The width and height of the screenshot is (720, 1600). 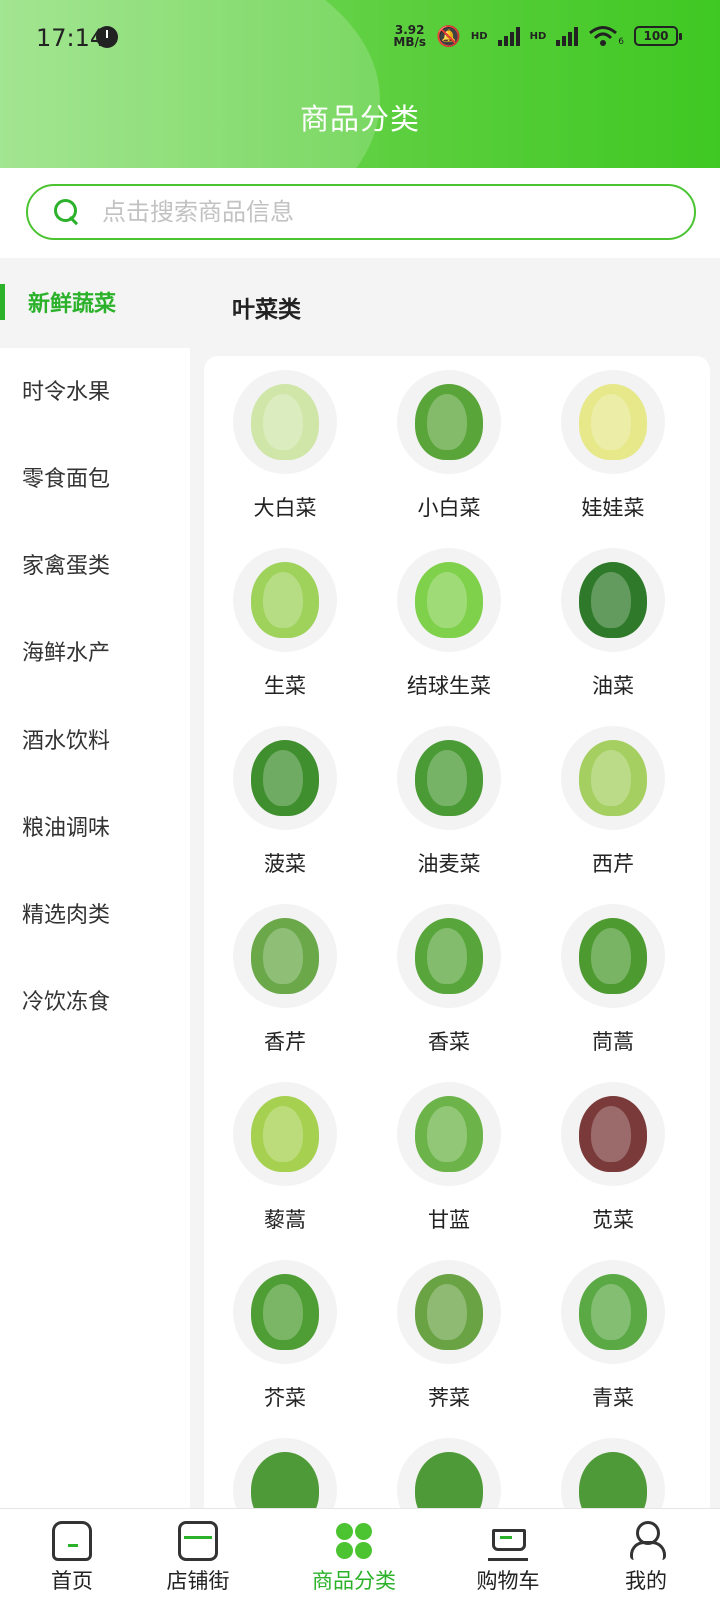 I want to click on tab-profile: 我的, so click(x=646, y=1554).